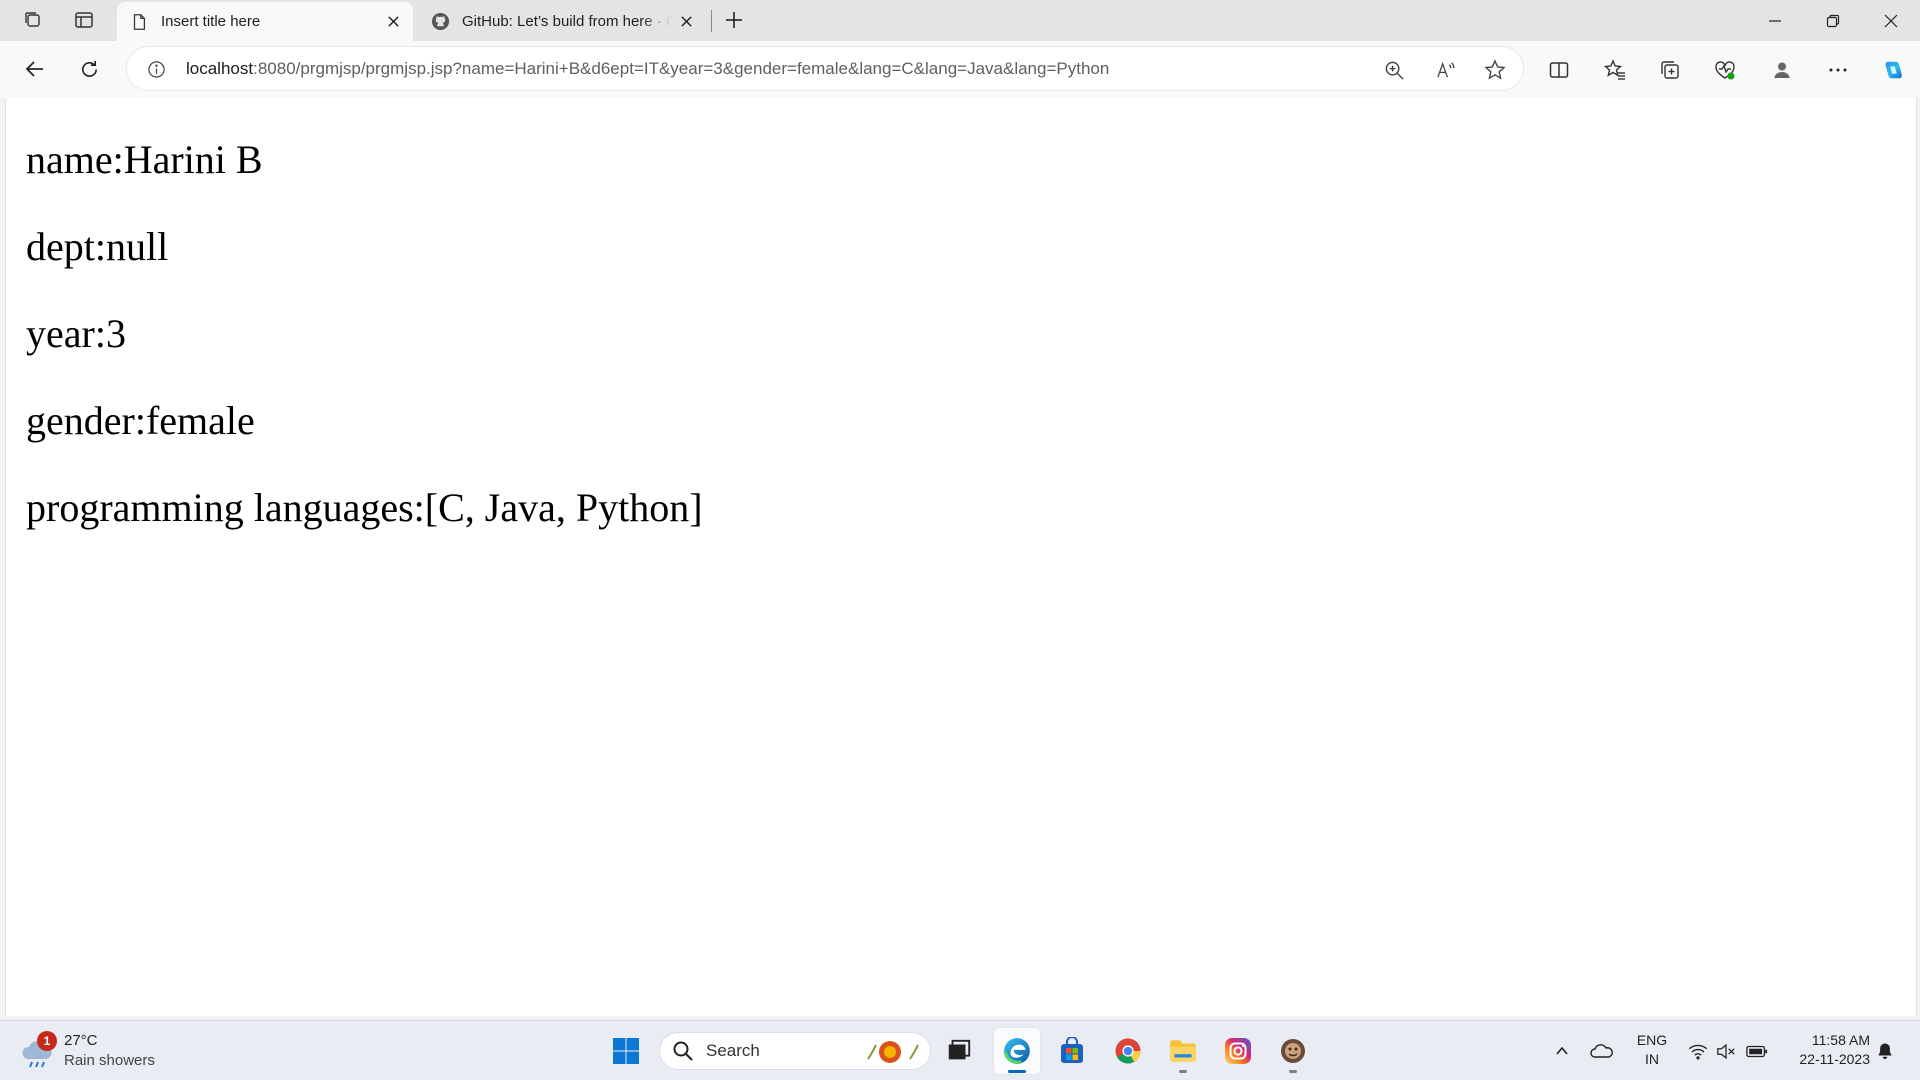 The height and width of the screenshot is (1080, 1920). What do you see at coordinates (1726, 1051) in the screenshot?
I see `volume-muted-icon` at bounding box center [1726, 1051].